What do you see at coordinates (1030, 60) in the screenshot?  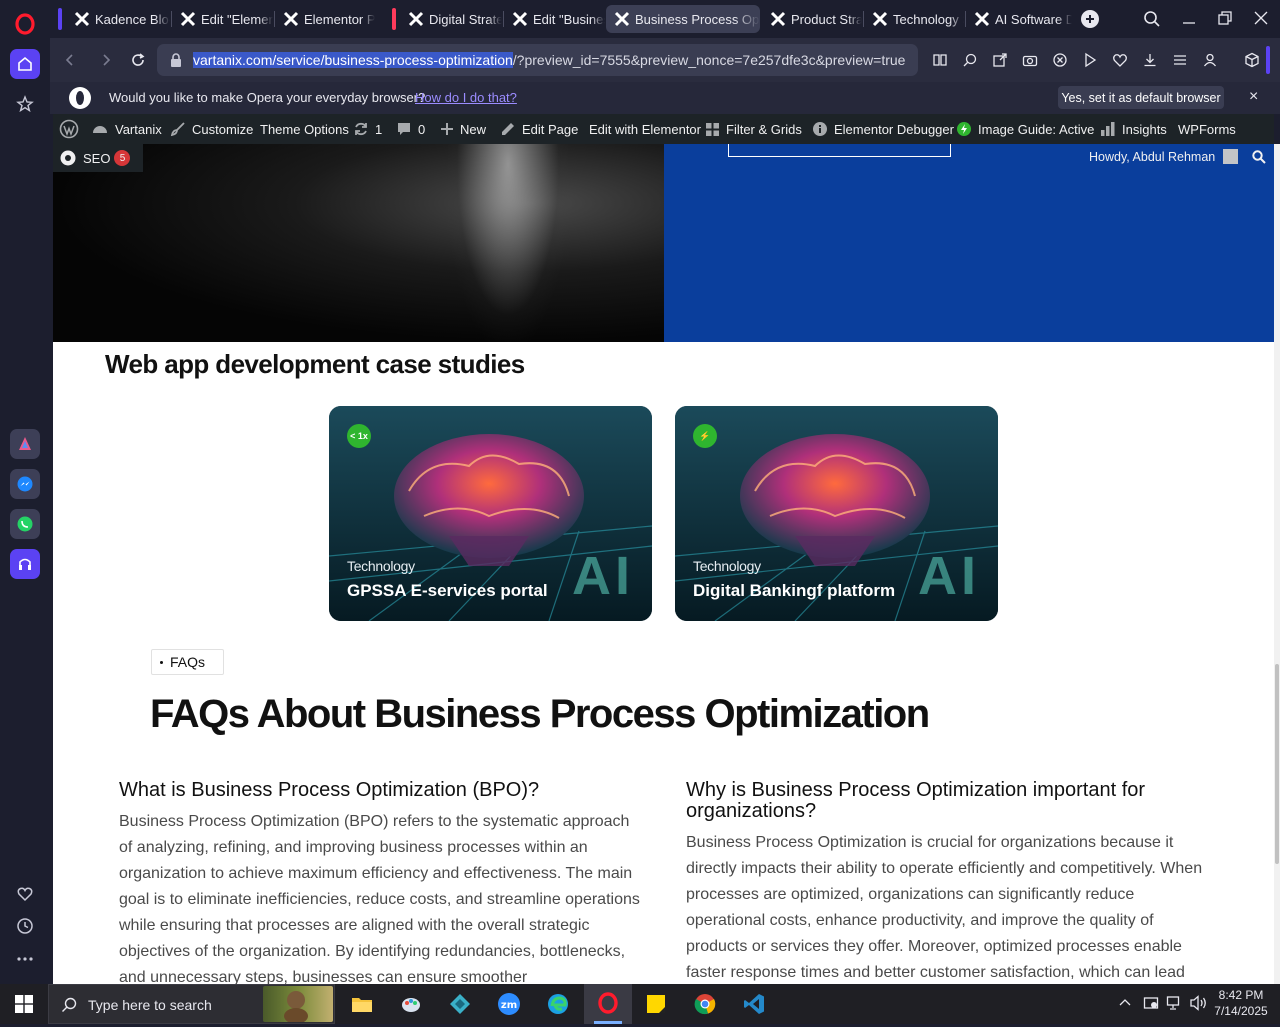 I see `camera-icon` at bounding box center [1030, 60].